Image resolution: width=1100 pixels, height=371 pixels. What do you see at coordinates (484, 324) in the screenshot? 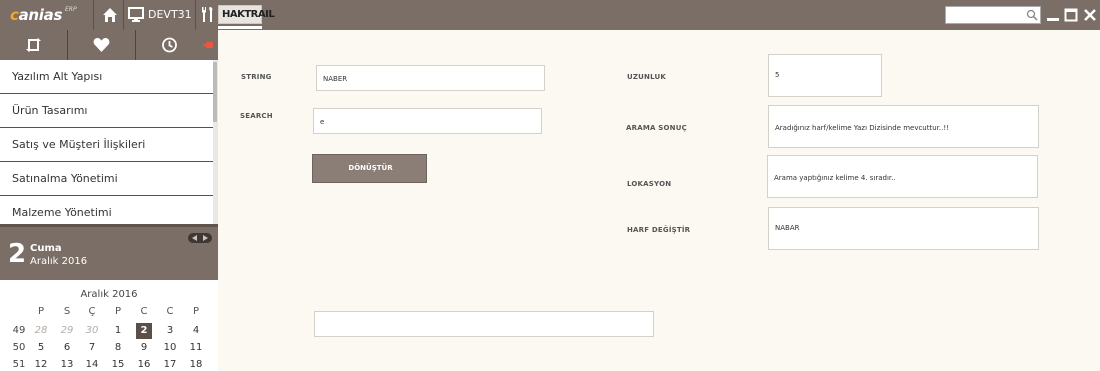
I see `bottom-output` at bounding box center [484, 324].